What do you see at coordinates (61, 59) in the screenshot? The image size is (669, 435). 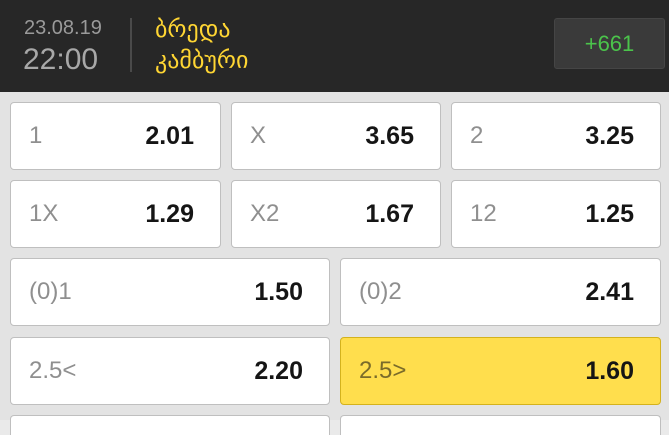 I see `match-time: 22:00` at bounding box center [61, 59].